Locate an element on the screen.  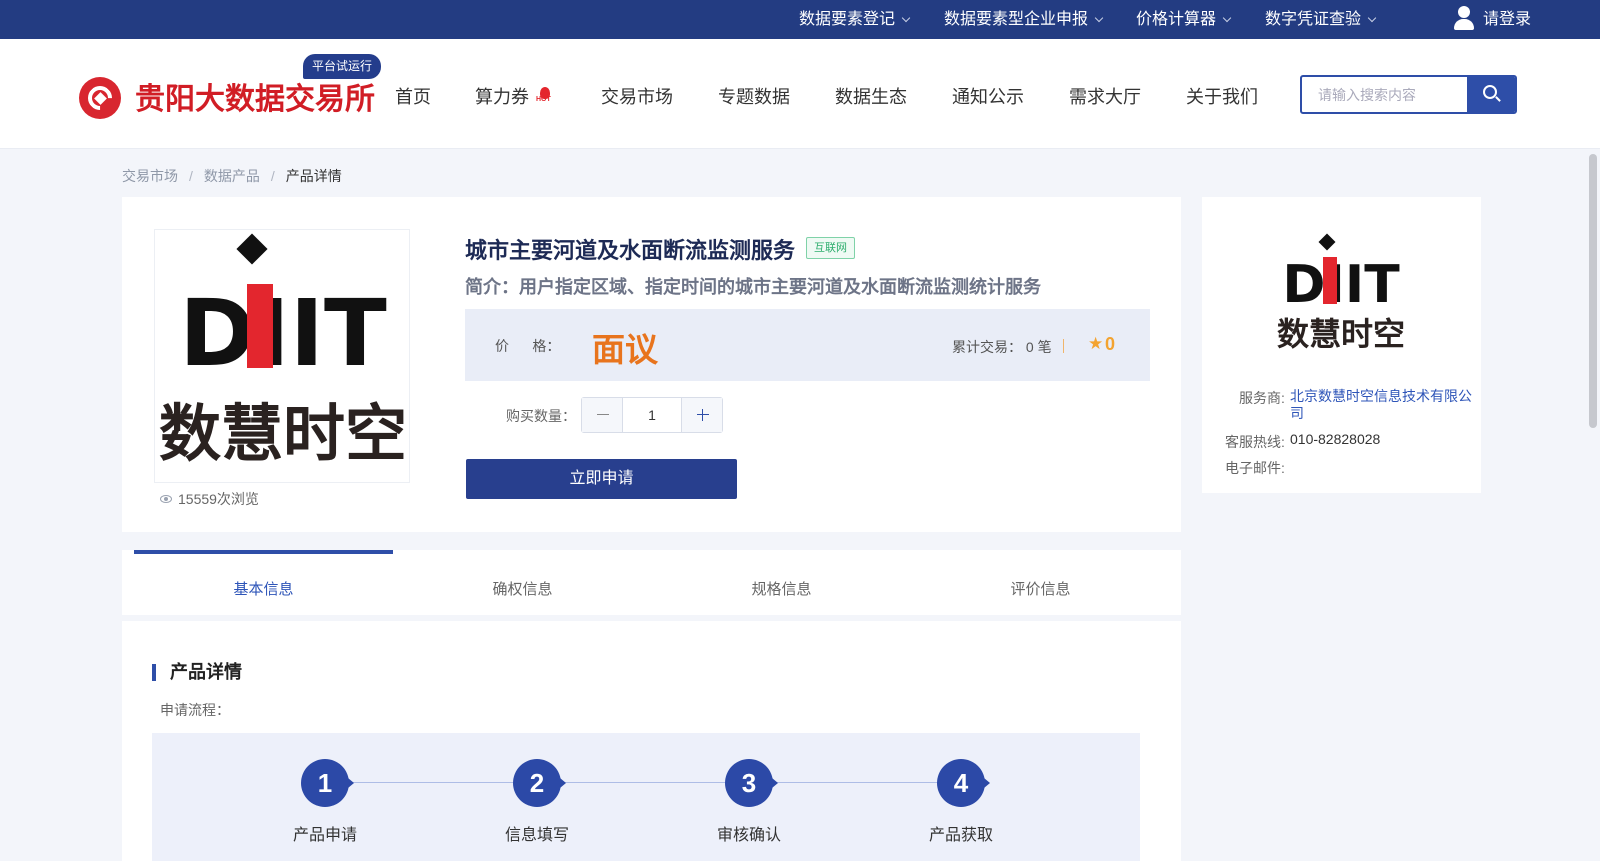
increase-button is located at coordinates (701, 415).